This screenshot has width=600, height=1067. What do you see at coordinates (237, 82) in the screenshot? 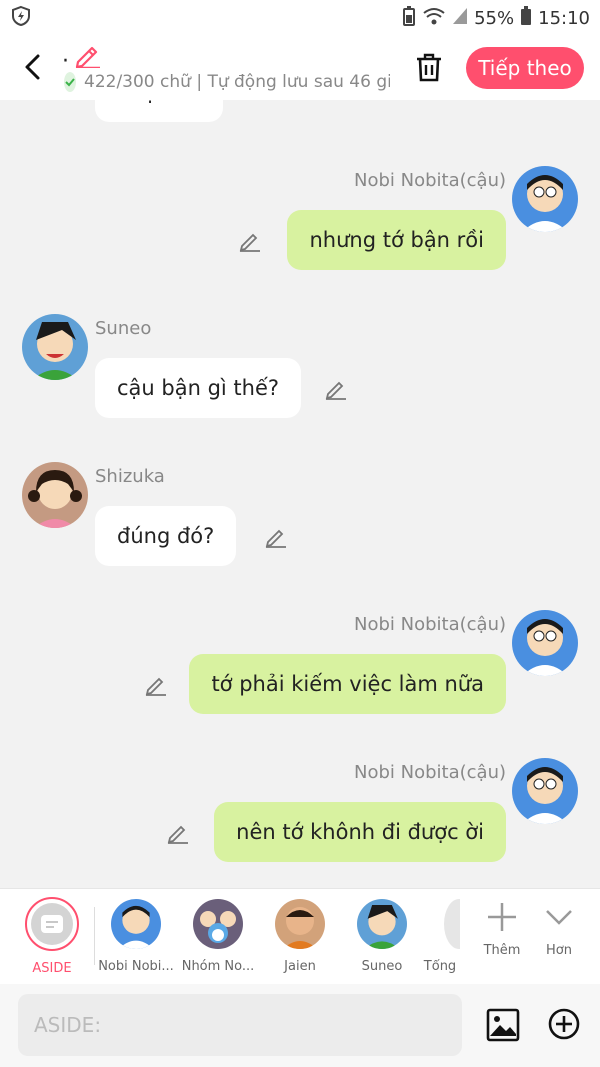
I see `autosave-status: 422/300 chữ | Tự động lưu sau 46 giây` at bounding box center [237, 82].